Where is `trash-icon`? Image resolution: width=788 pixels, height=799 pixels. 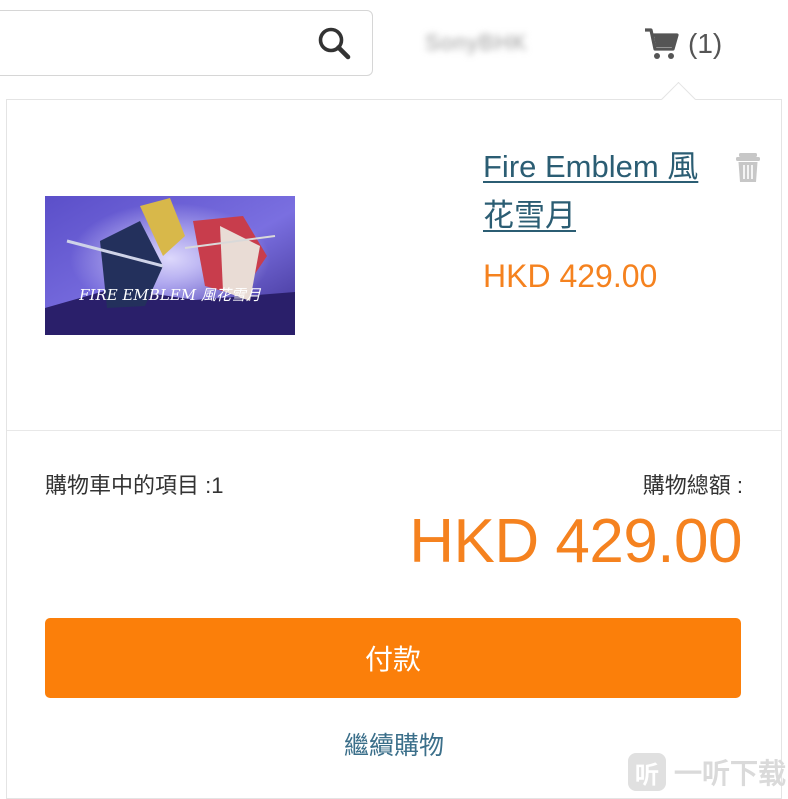
trash-icon is located at coordinates (748, 167).